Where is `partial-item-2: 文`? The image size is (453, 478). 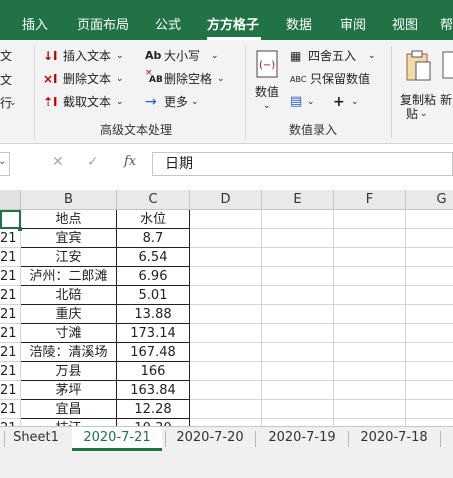 partial-item-2: 文 is located at coordinates (6, 80).